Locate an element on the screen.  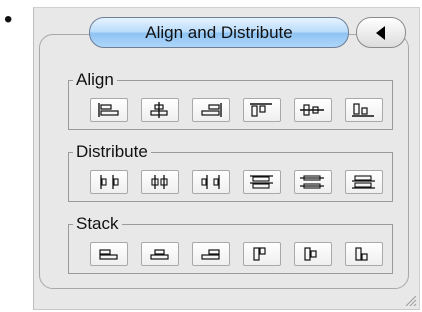
stack-left-icon is located at coordinates (108, 254).